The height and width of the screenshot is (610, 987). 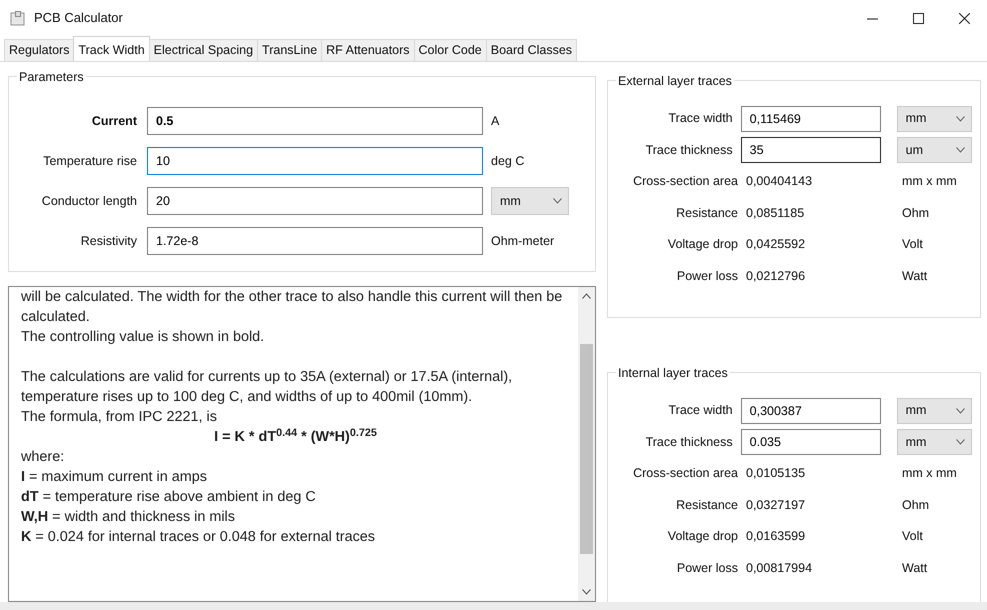 What do you see at coordinates (289, 50) in the screenshot?
I see `tab: TransLine` at bounding box center [289, 50].